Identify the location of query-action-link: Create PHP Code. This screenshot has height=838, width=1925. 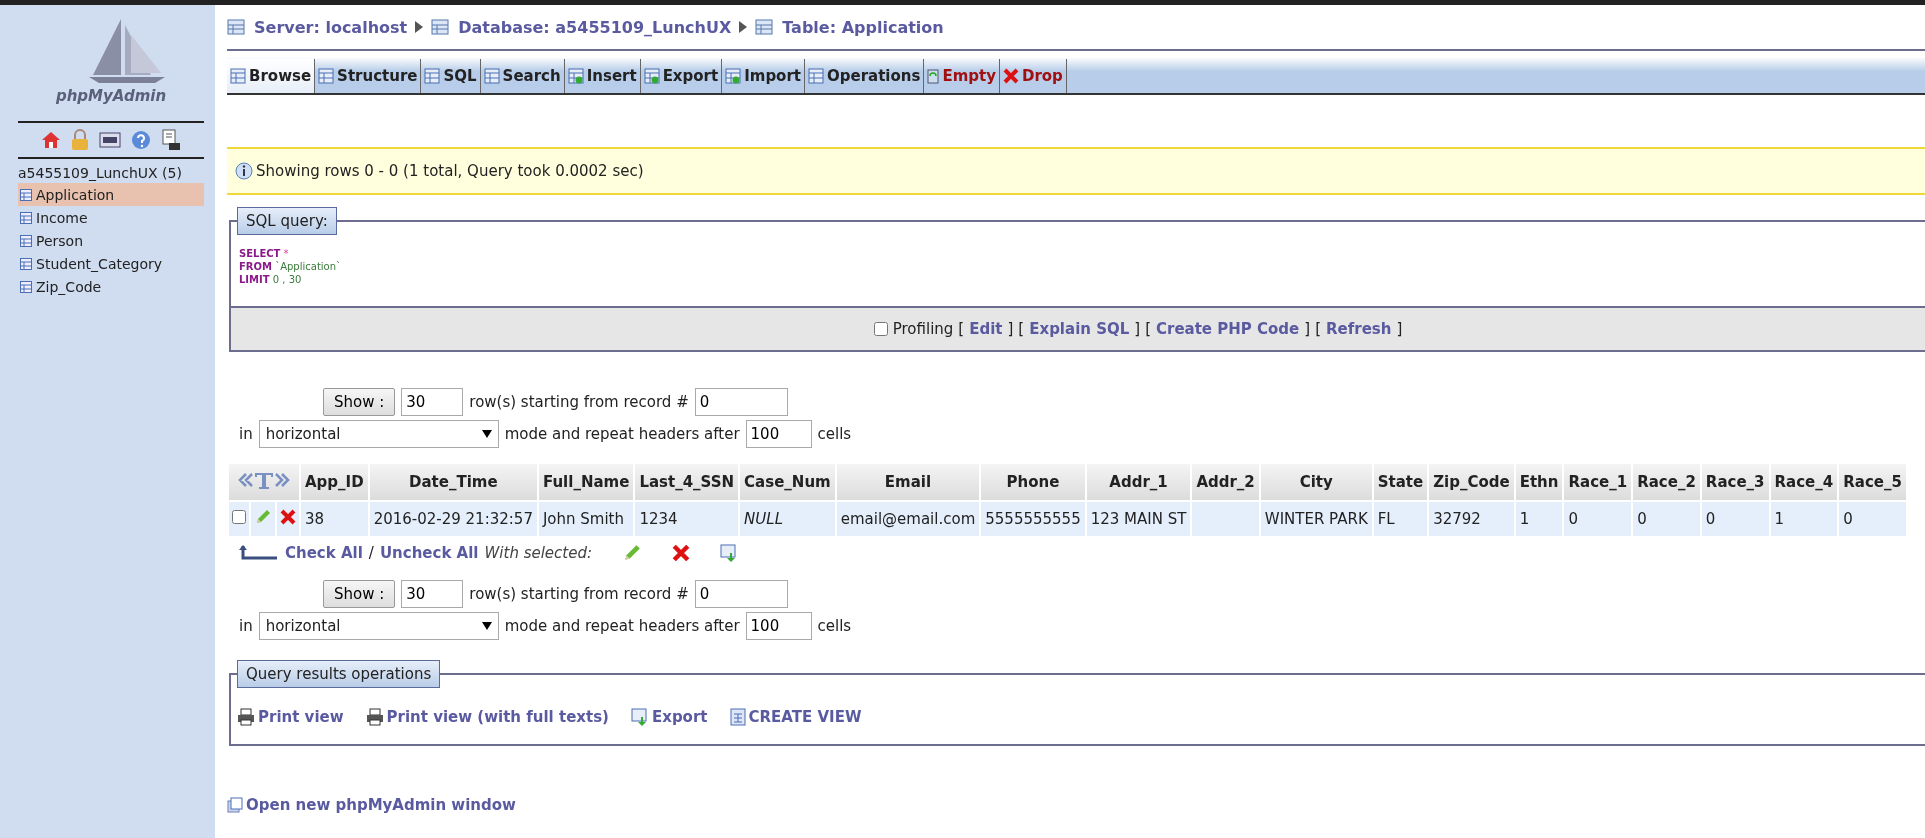
(1228, 329).